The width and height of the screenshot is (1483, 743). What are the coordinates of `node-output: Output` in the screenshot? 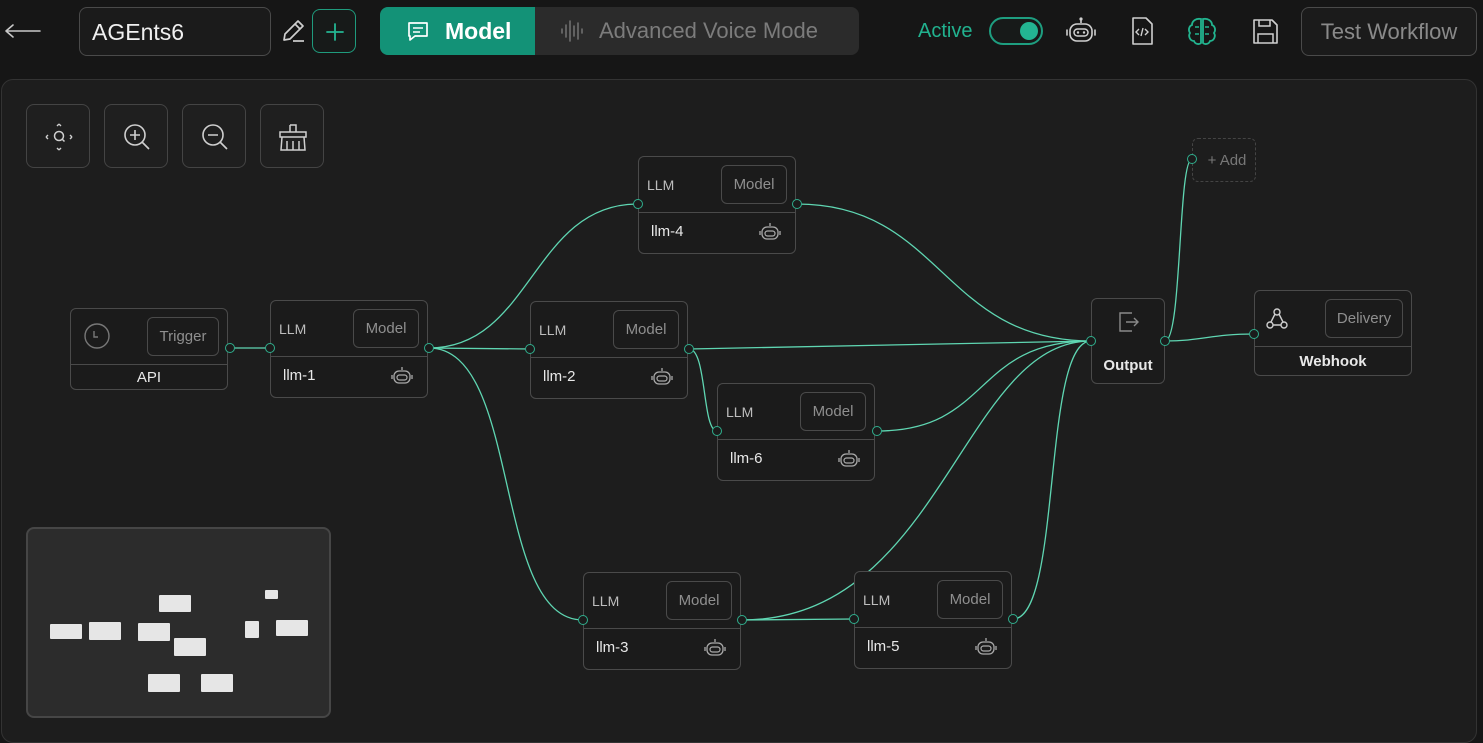 It's located at (1128, 341).